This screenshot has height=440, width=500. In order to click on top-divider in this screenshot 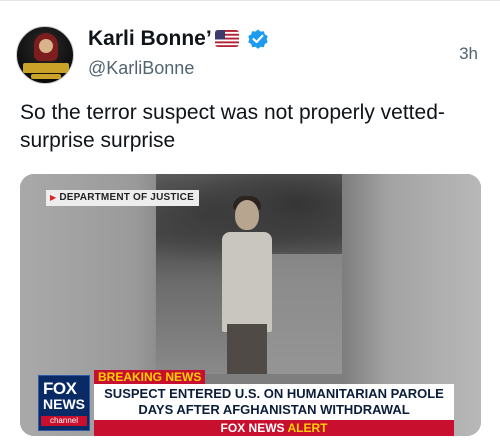, I will do `click(250, 0)`.